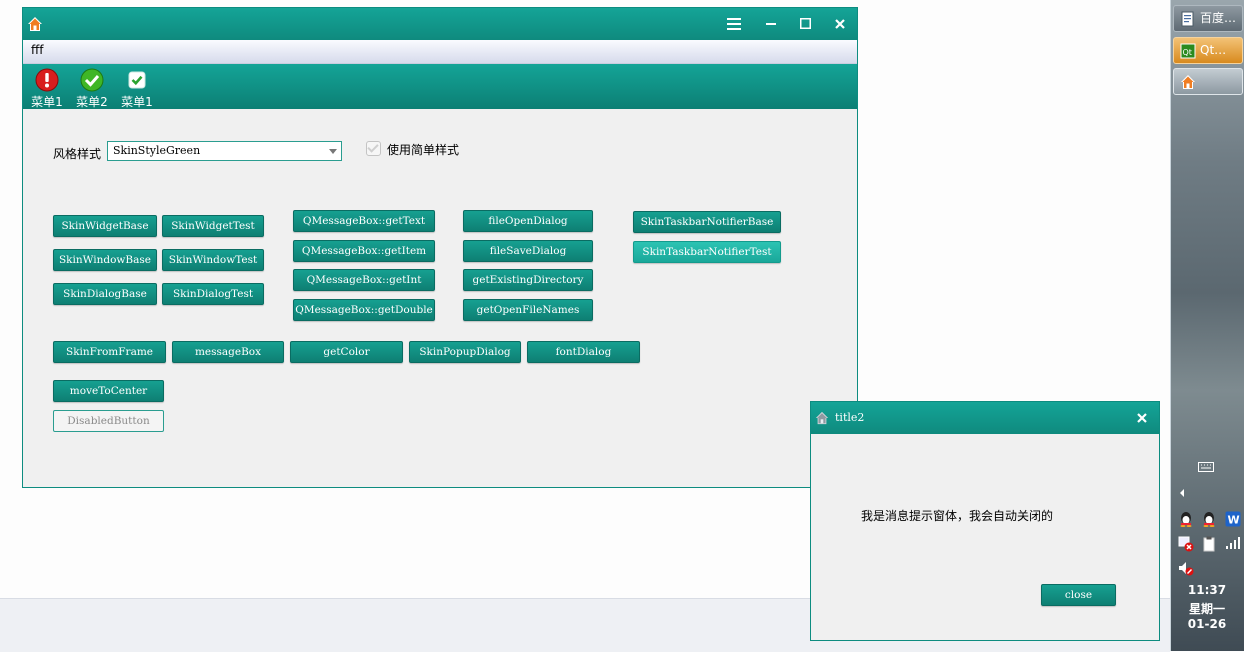  I want to click on svg-text: Qt, so click(1187, 52).